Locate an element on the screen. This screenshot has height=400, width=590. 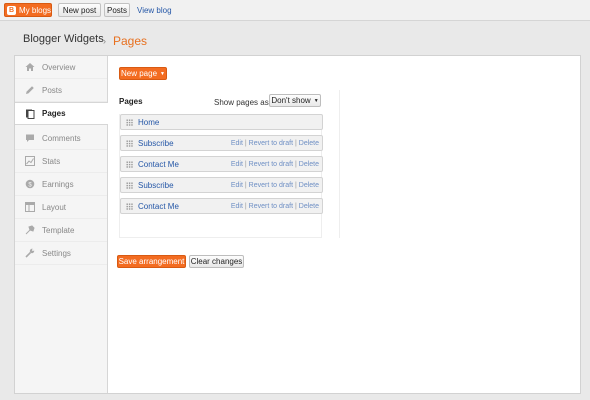
my-blogs-button: B My blogs is located at coordinates (28, 10).